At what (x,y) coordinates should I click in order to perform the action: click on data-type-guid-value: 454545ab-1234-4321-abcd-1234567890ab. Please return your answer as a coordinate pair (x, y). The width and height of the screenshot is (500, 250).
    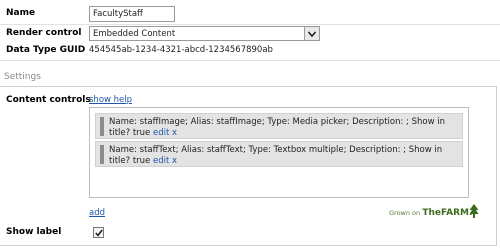
    Looking at the image, I should click on (181, 50).